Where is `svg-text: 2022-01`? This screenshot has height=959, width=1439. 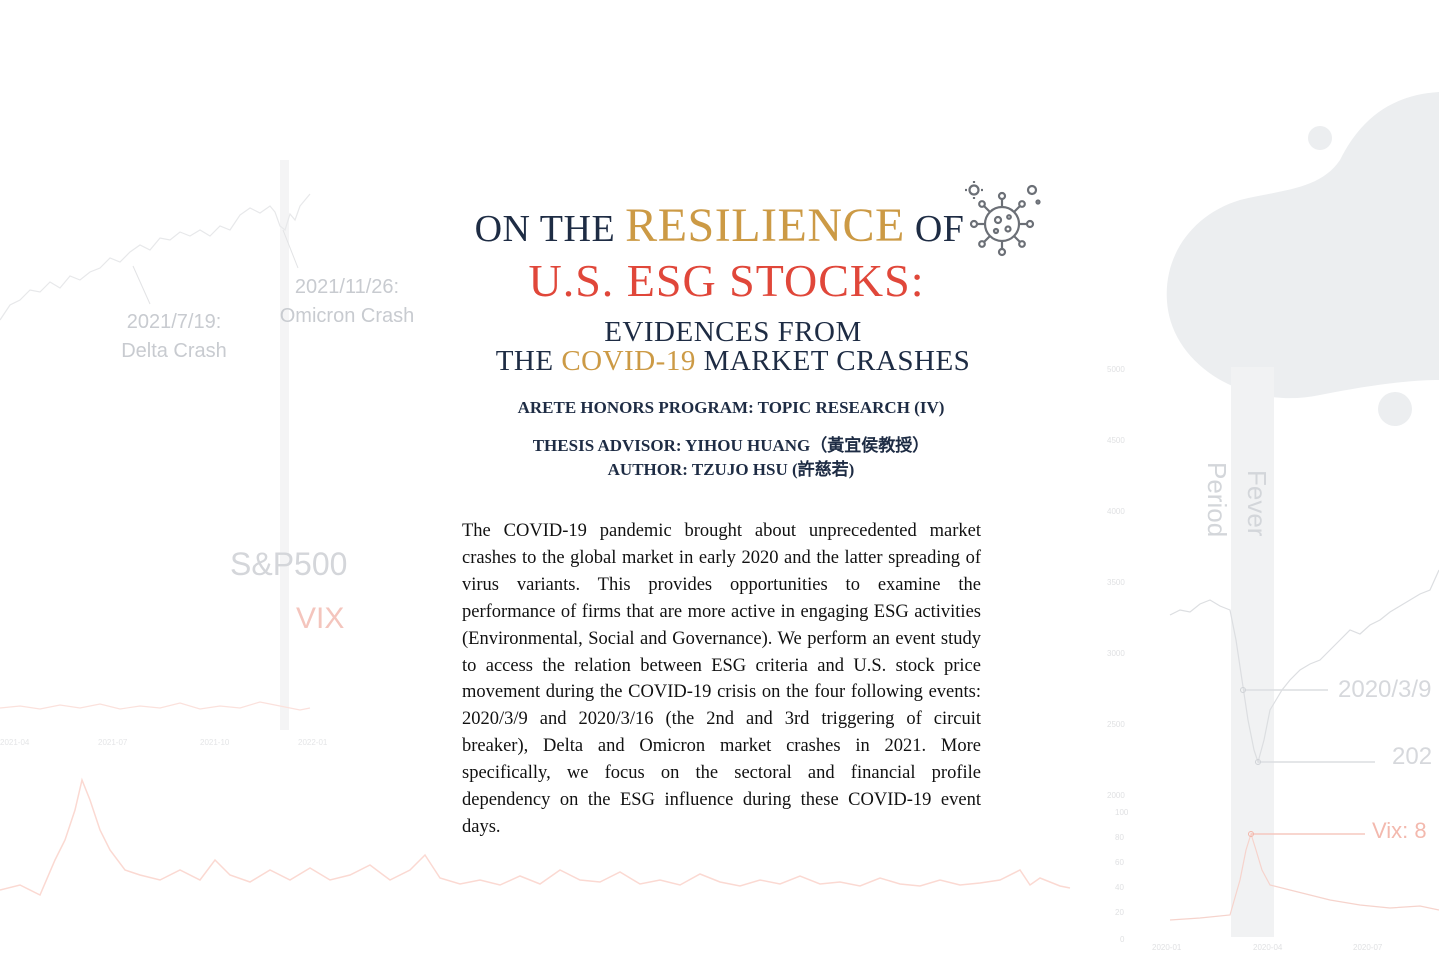 svg-text: 2022-01 is located at coordinates (313, 742).